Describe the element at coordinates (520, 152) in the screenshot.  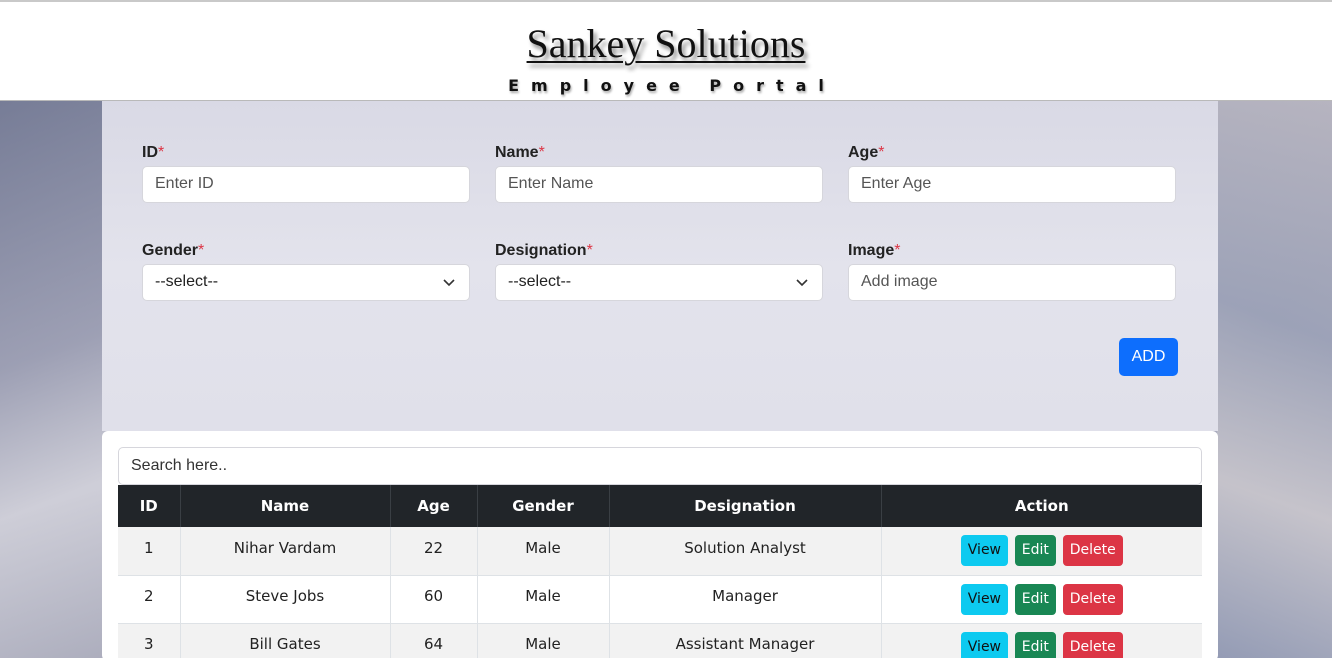
I see `name-label: Name*` at that location.